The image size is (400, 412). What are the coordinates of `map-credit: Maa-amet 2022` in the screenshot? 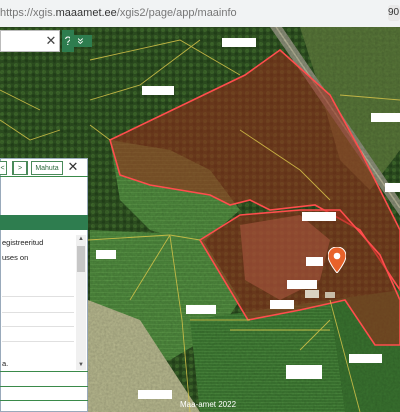 It's located at (208, 404).